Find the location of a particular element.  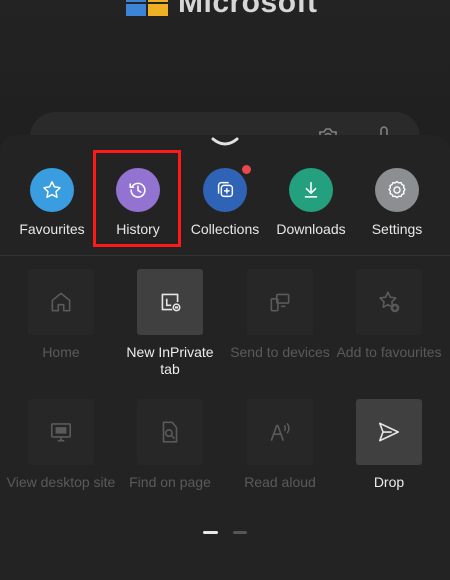

favourites-button: Favourites is located at coordinates (52, 208).